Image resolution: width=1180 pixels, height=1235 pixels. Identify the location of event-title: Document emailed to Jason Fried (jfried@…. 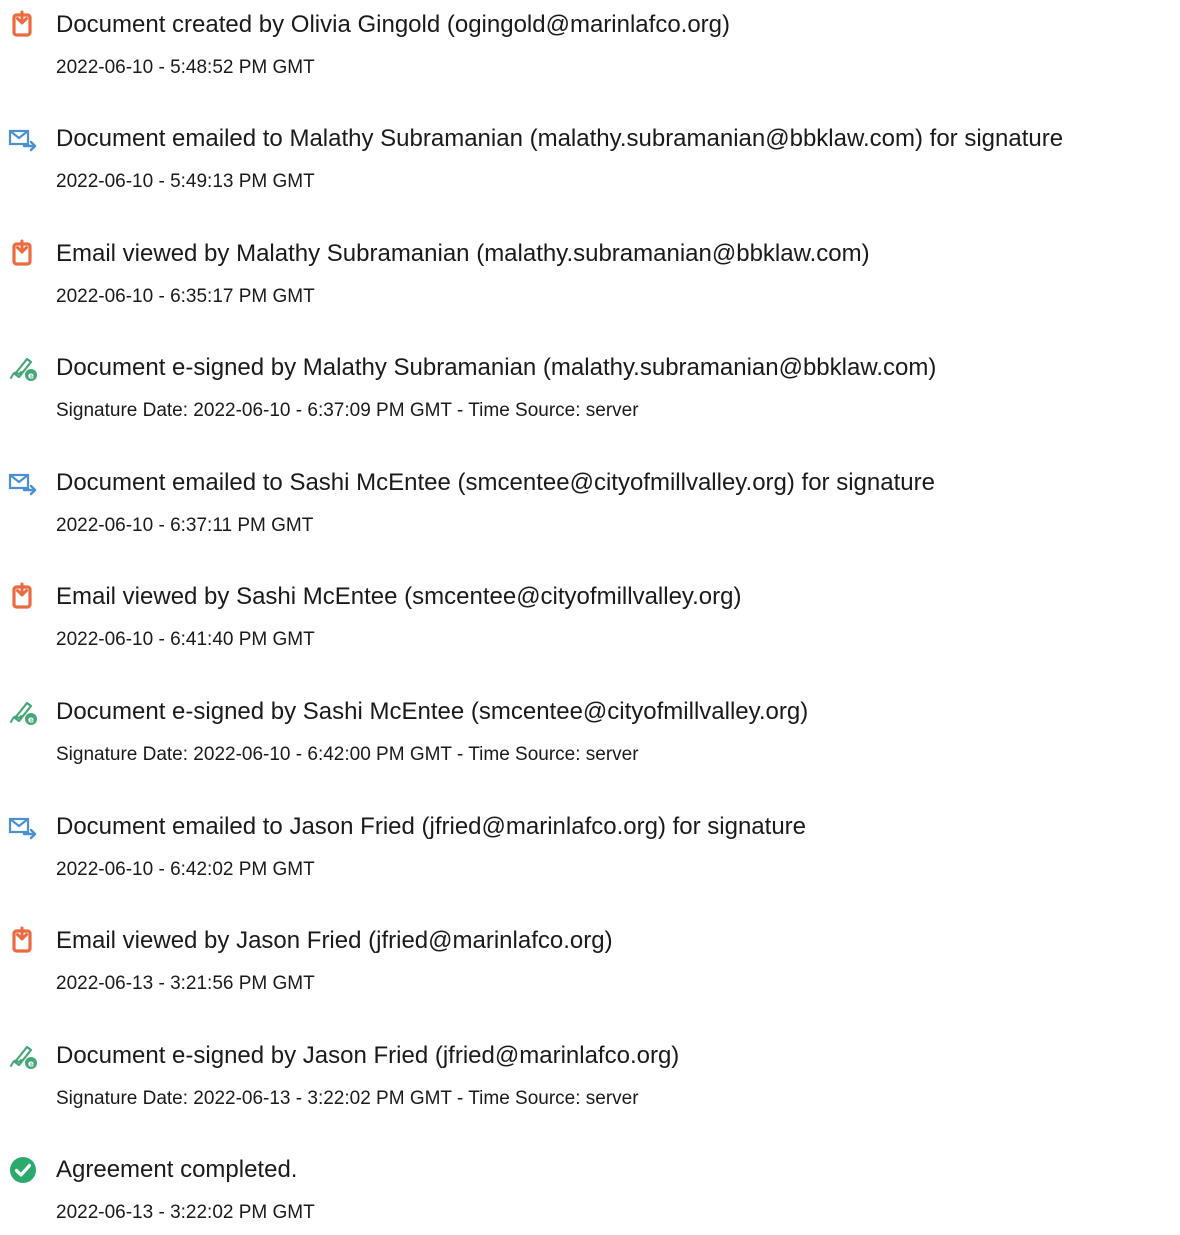
(431, 826).